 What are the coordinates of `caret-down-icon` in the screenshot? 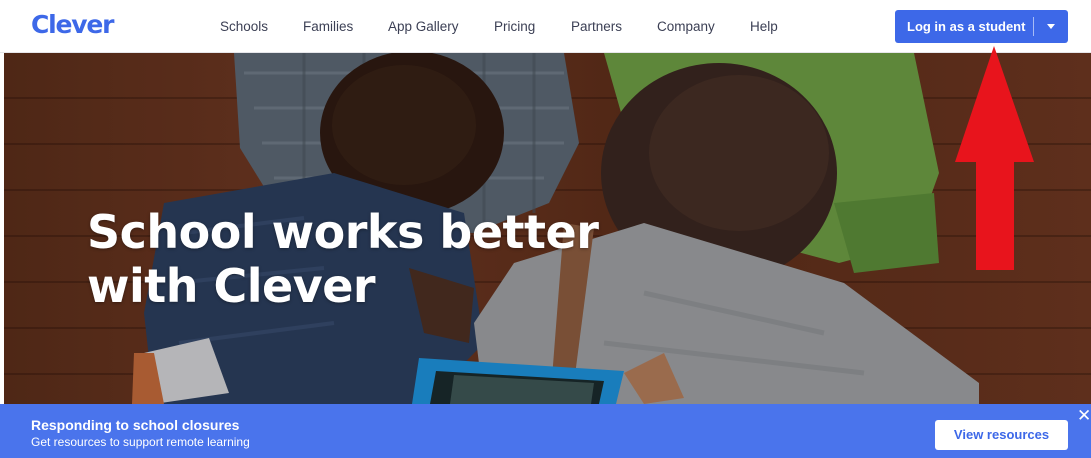 It's located at (1051, 26).